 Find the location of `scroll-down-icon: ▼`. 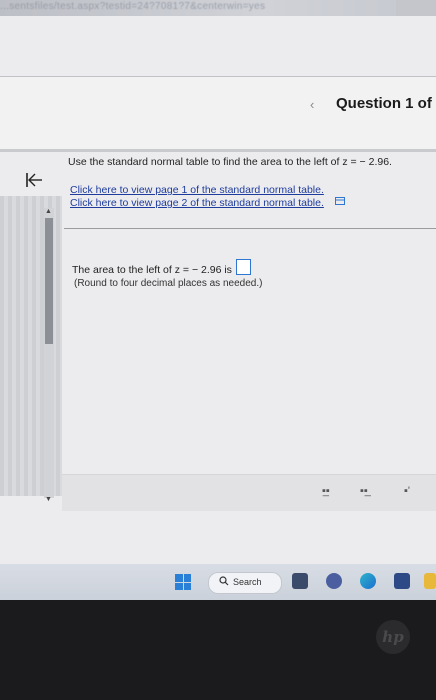

scroll-down-icon: ▼ is located at coordinates (48, 499).